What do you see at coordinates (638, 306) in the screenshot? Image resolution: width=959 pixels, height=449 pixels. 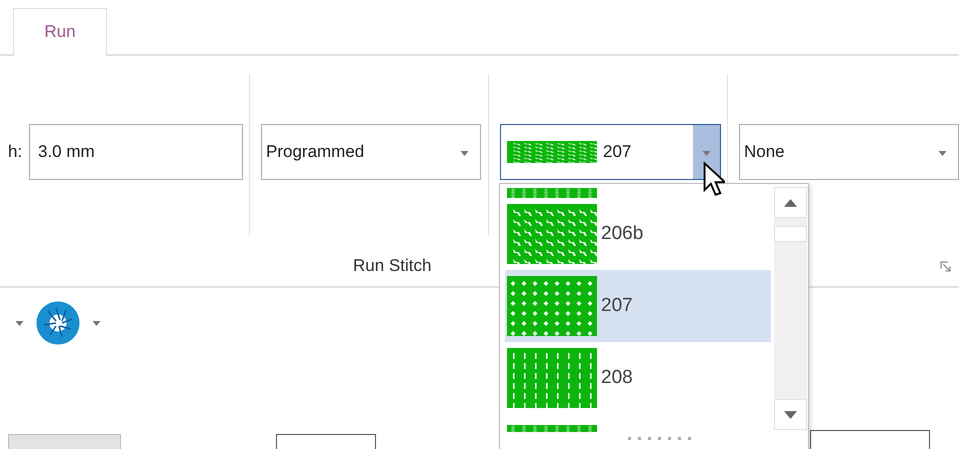 I see `pattern-option: 207` at bounding box center [638, 306].